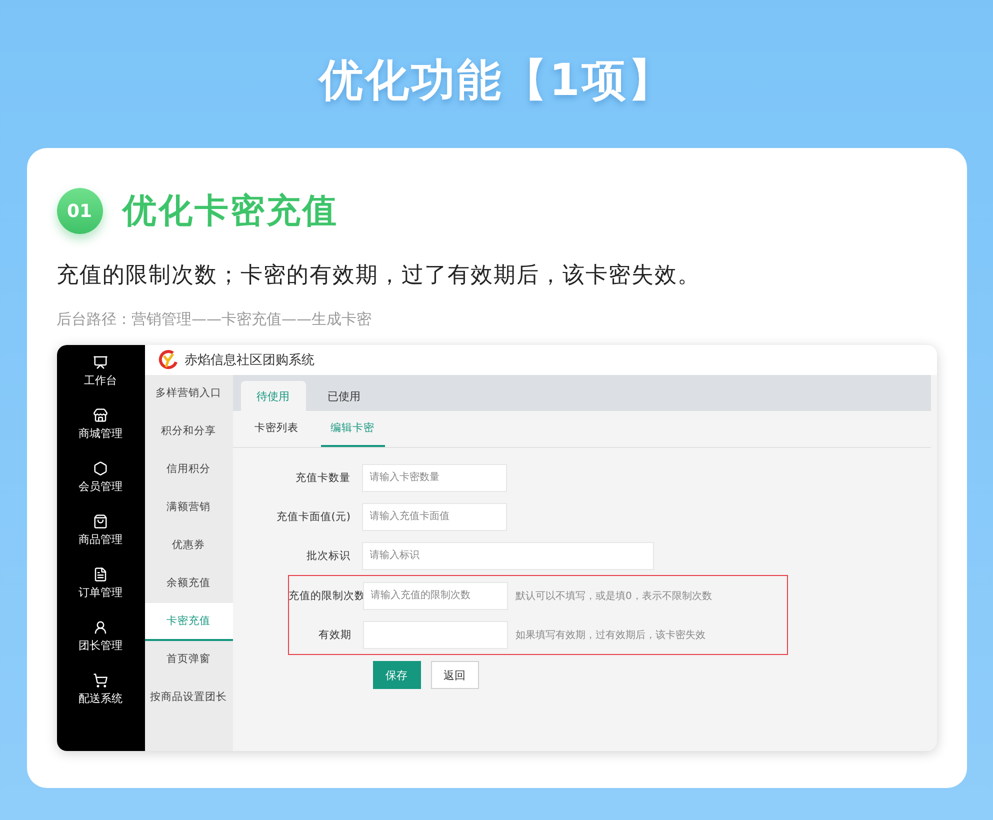  I want to click on cart-icon, so click(100, 680).